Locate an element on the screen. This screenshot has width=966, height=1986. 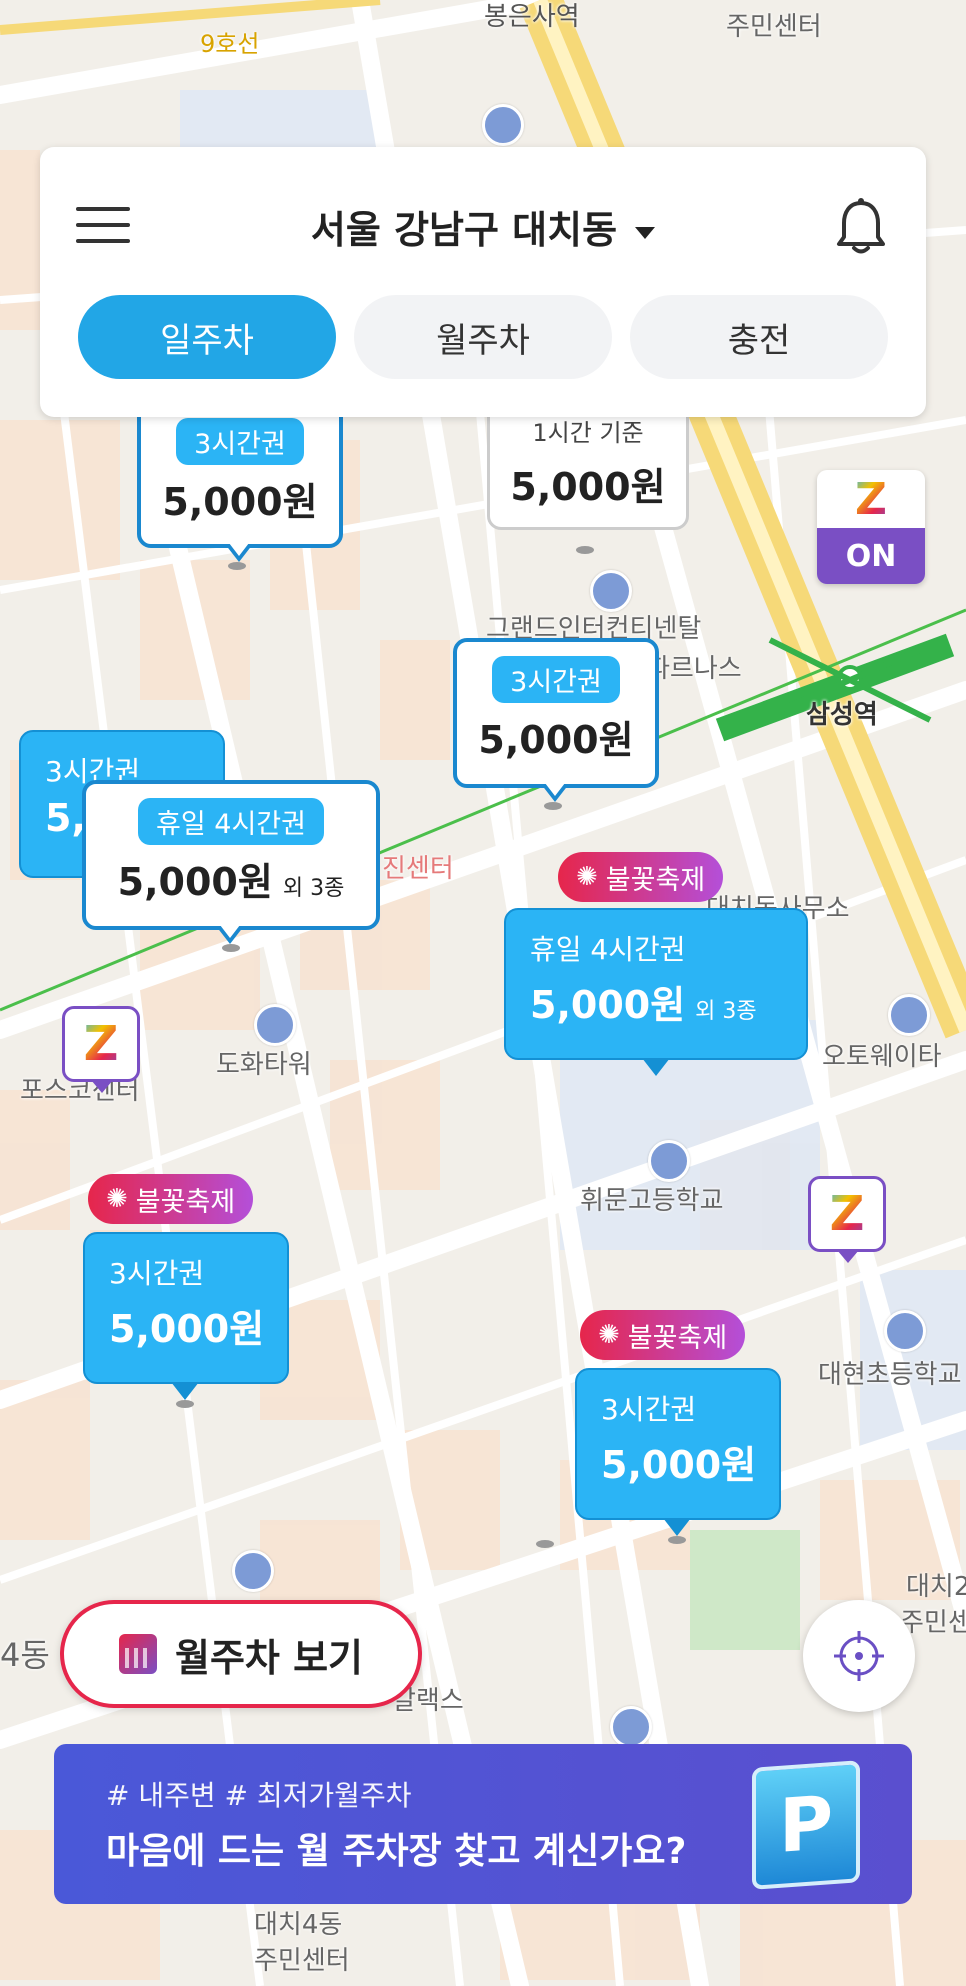
location-label: 서울 강남구 대치동 is located at coordinates (464, 230).